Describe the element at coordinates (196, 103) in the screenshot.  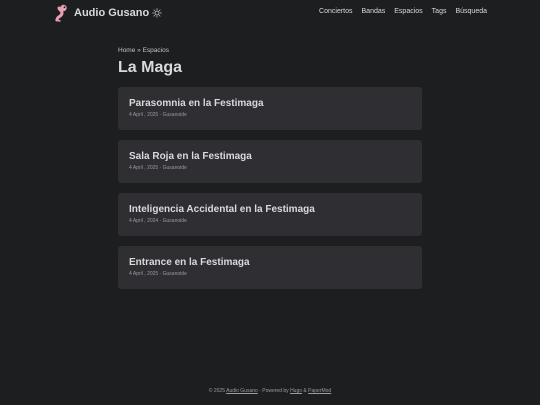
I see `post-title: Parasomnia en la Festimaga` at that location.